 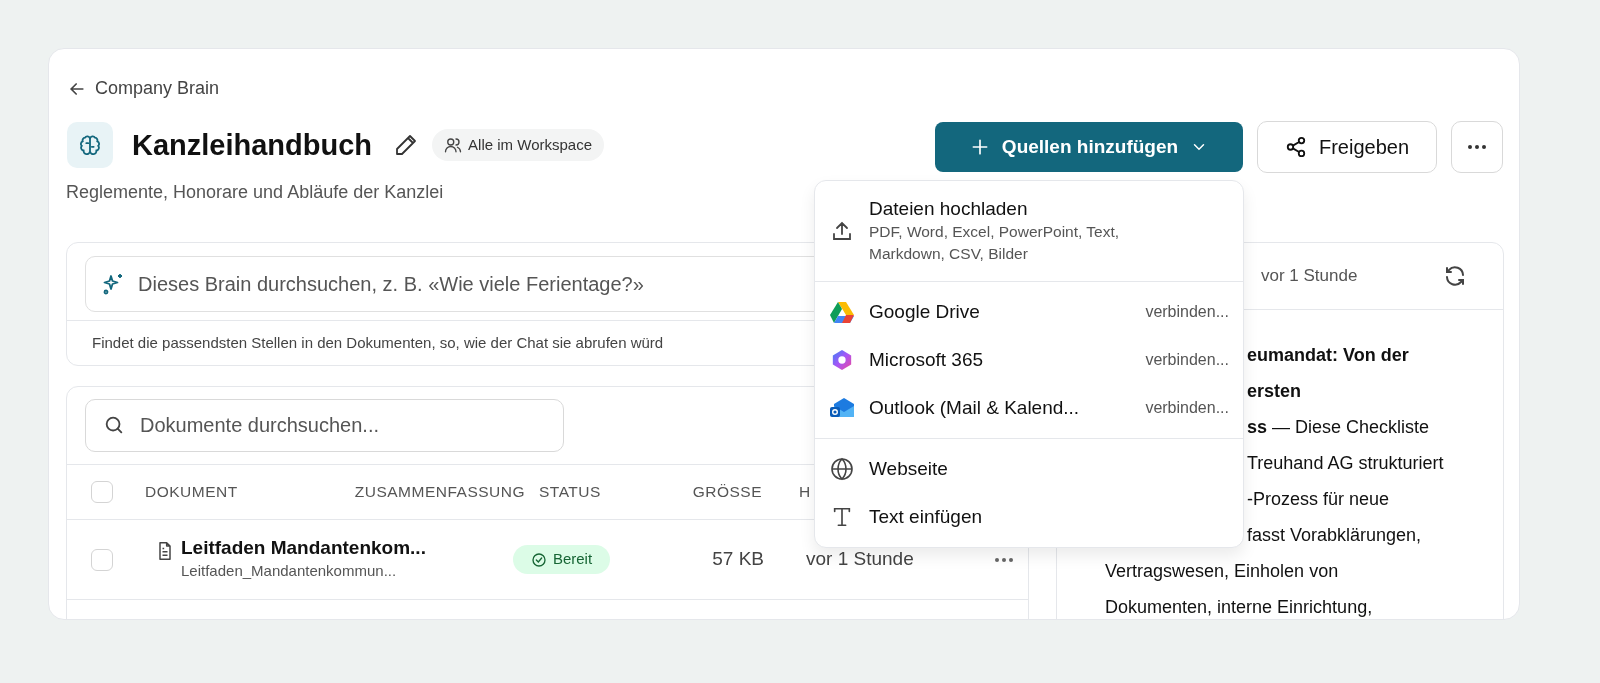 I want to click on upload-icon, so click(x=842, y=231).